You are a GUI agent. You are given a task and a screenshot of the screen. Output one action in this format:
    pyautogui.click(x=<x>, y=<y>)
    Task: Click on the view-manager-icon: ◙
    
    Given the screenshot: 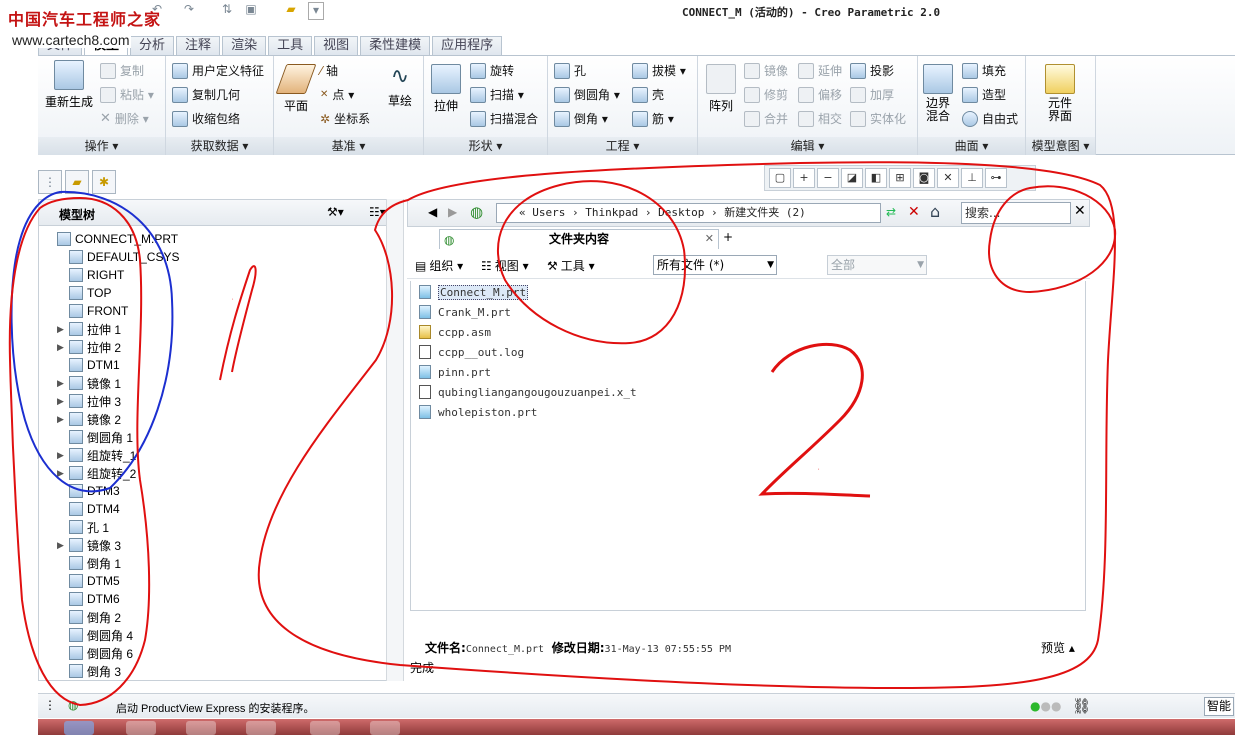 What is the action you would take?
    pyautogui.click(x=924, y=178)
    